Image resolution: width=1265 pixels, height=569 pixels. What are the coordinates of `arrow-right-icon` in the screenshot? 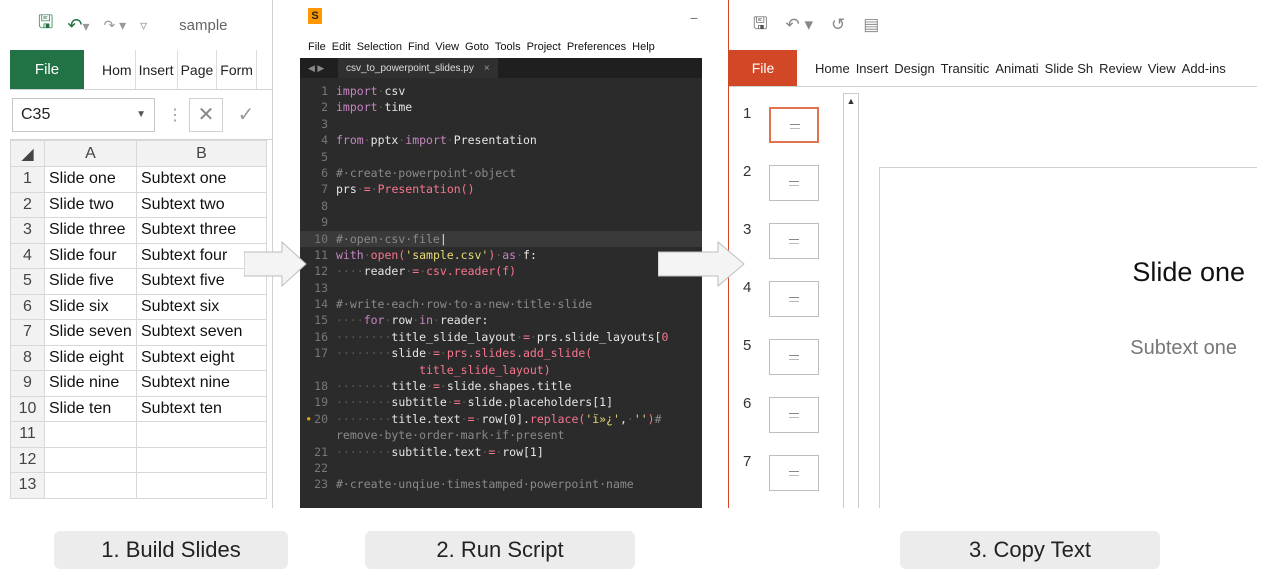 It's located at (275, 264).